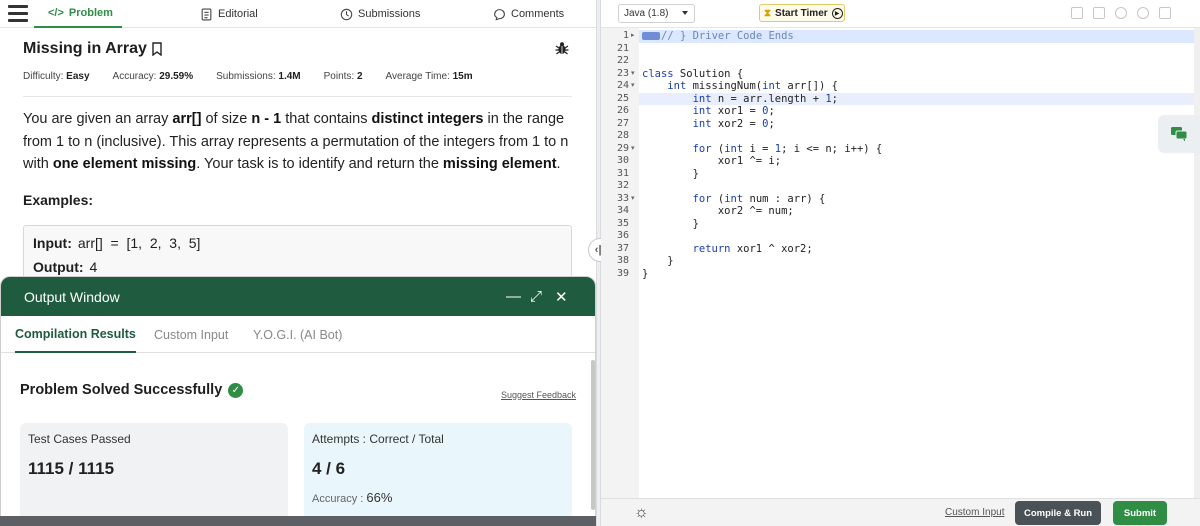 The width and height of the screenshot is (1200, 526). What do you see at coordinates (18, 13) in the screenshot?
I see `hamburger-menu-icon` at bounding box center [18, 13].